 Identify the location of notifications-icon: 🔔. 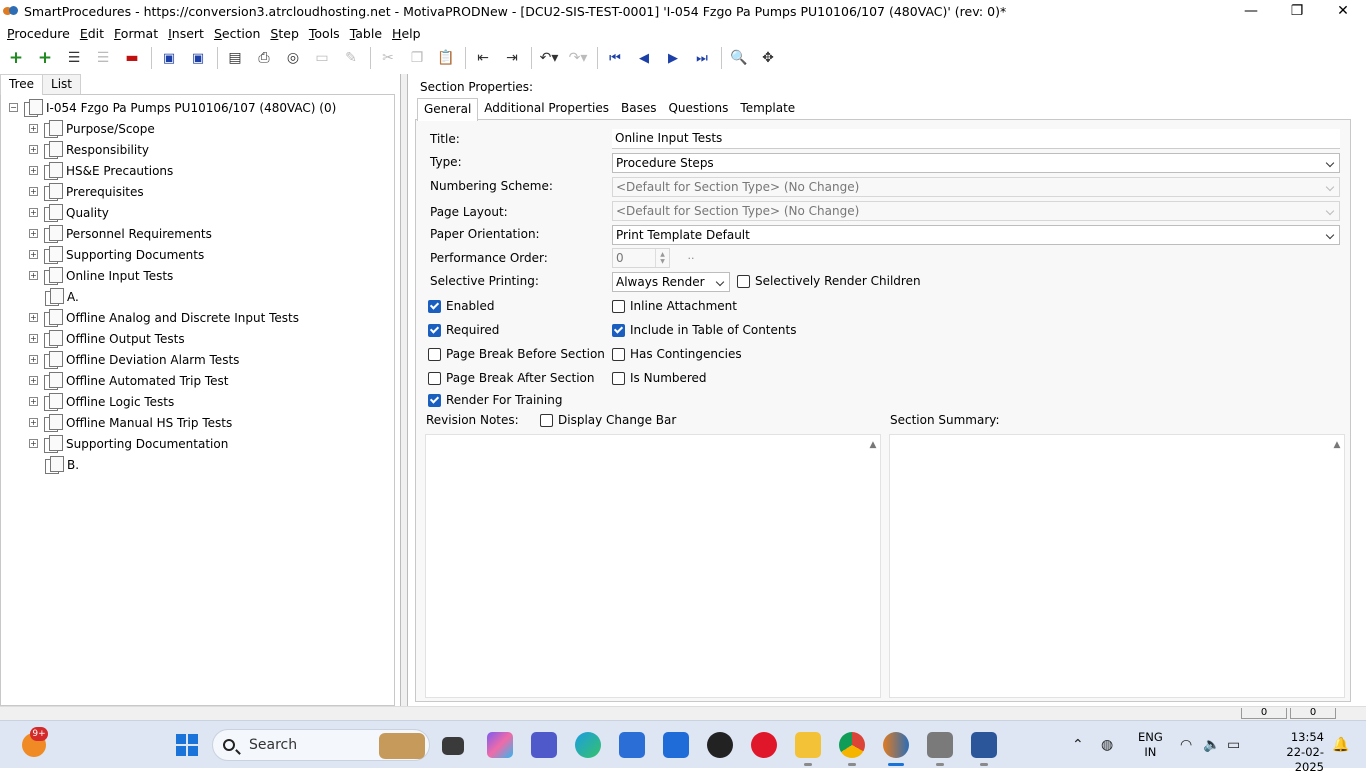
(1340, 745).